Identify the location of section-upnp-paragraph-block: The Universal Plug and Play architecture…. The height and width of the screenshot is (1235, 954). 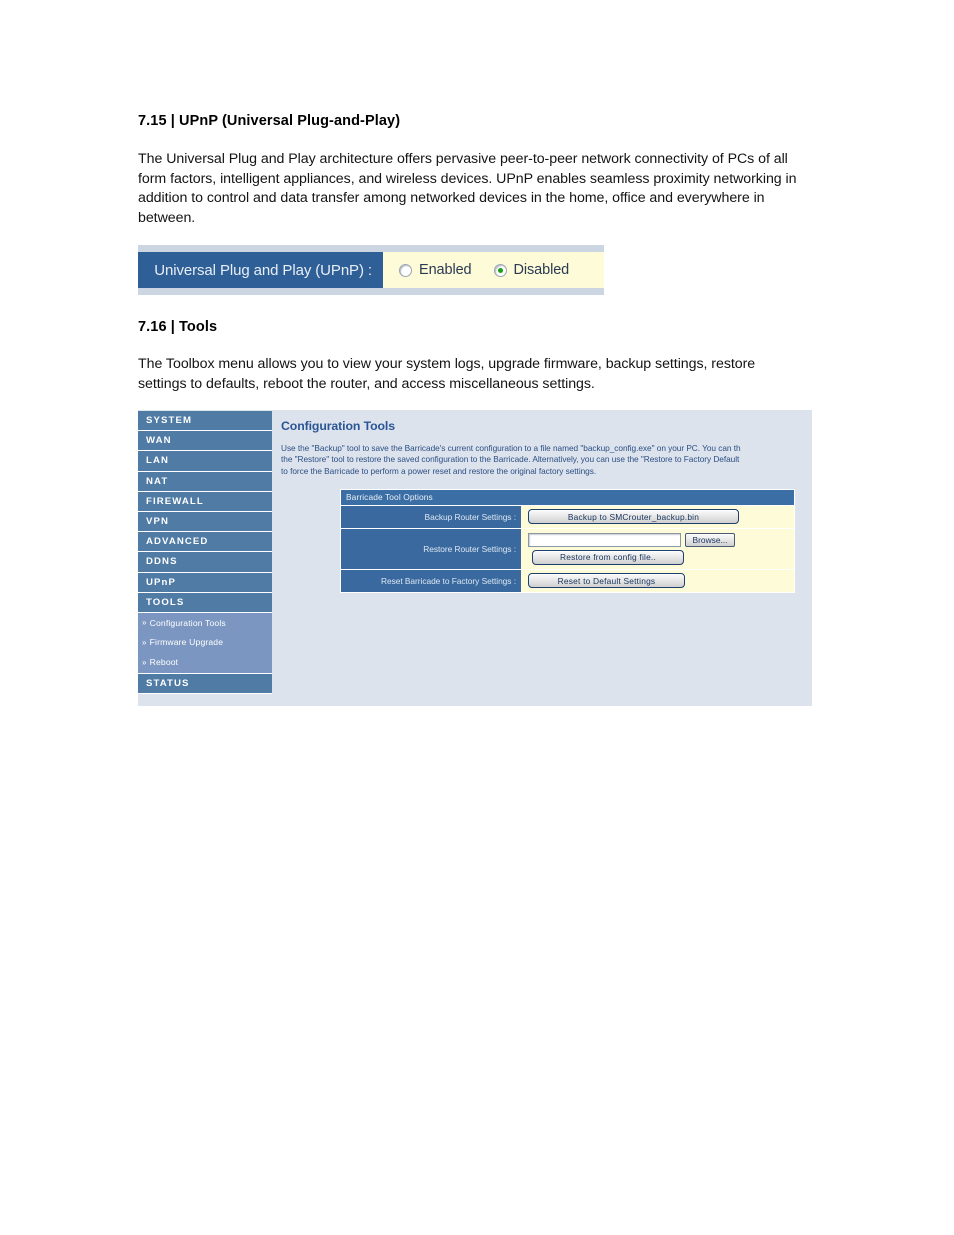
(470, 189).